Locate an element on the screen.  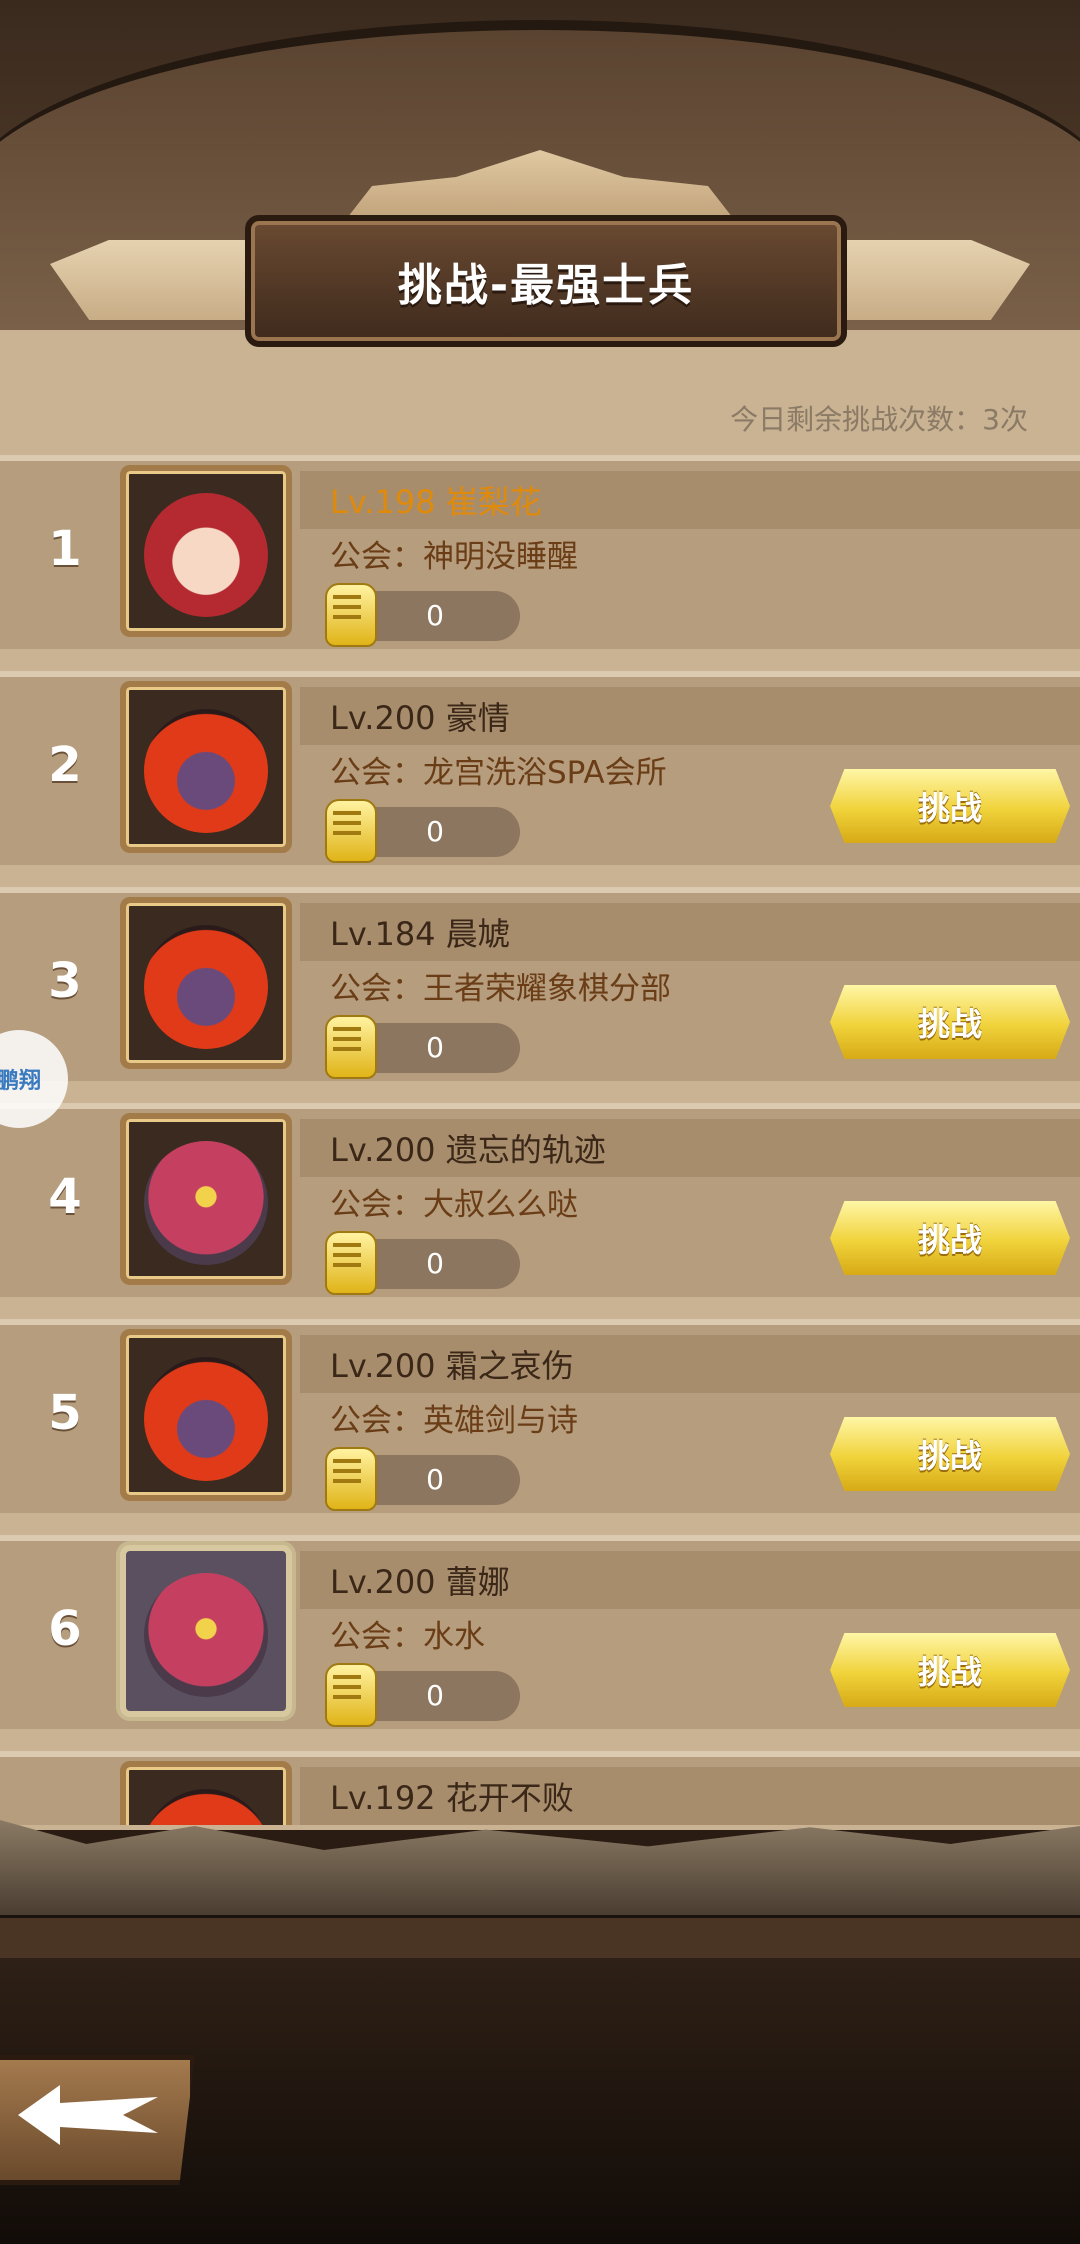
player-row: 3 Lv.184 晨虓 公会：王者荣耀象棋分部 0 挑战 is located at coordinates (540, 984).